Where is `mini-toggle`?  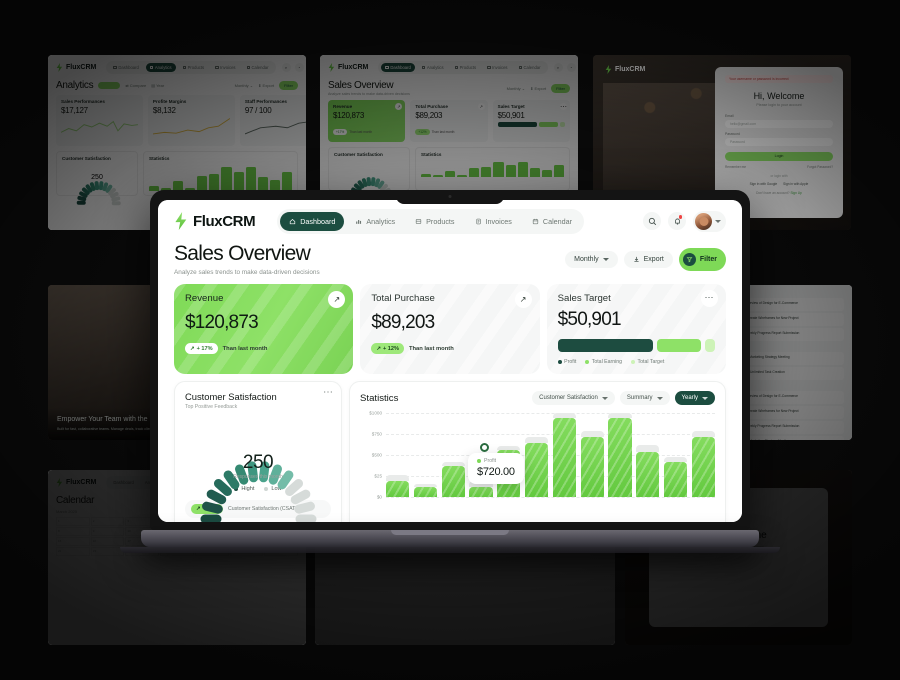
mini-toggle is located at coordinates (109, 85).